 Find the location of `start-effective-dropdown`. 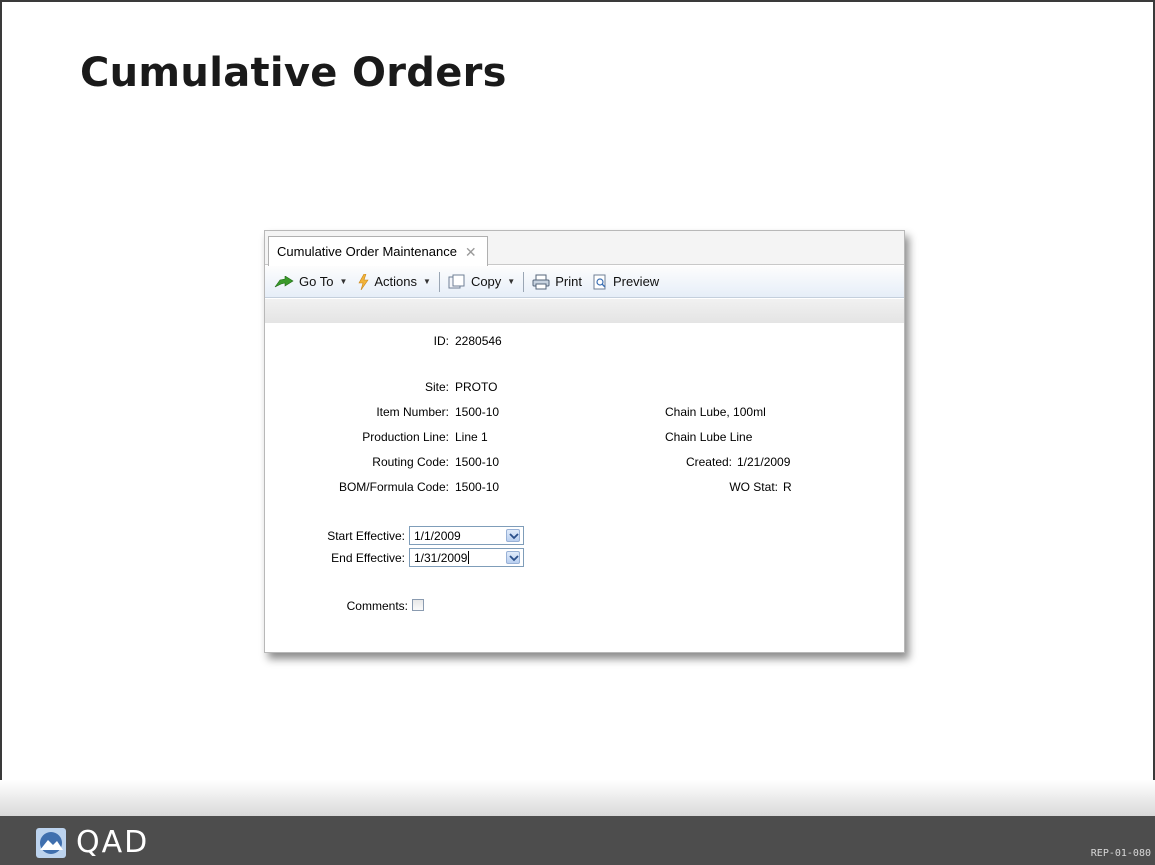

start-effective-dropdown is located at coordinates (513, 535).